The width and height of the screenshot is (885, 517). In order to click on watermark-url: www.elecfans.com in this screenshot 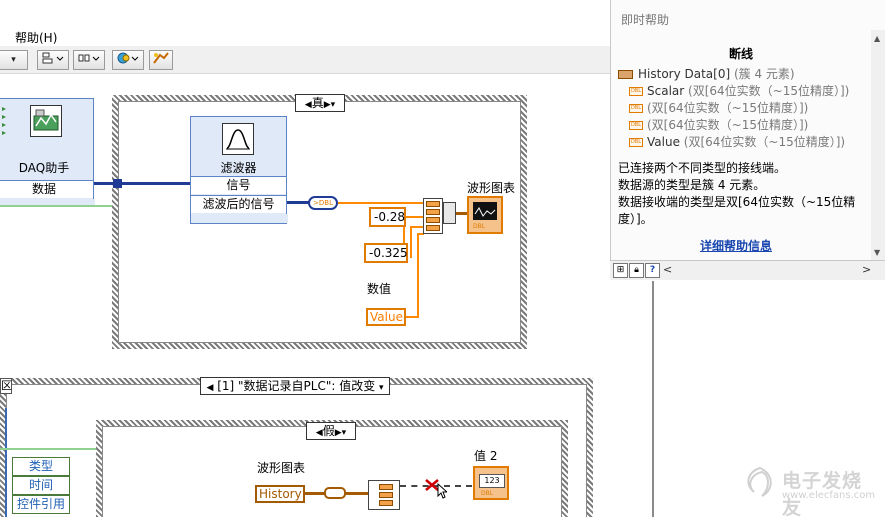, I will do `click(829, 495)`.